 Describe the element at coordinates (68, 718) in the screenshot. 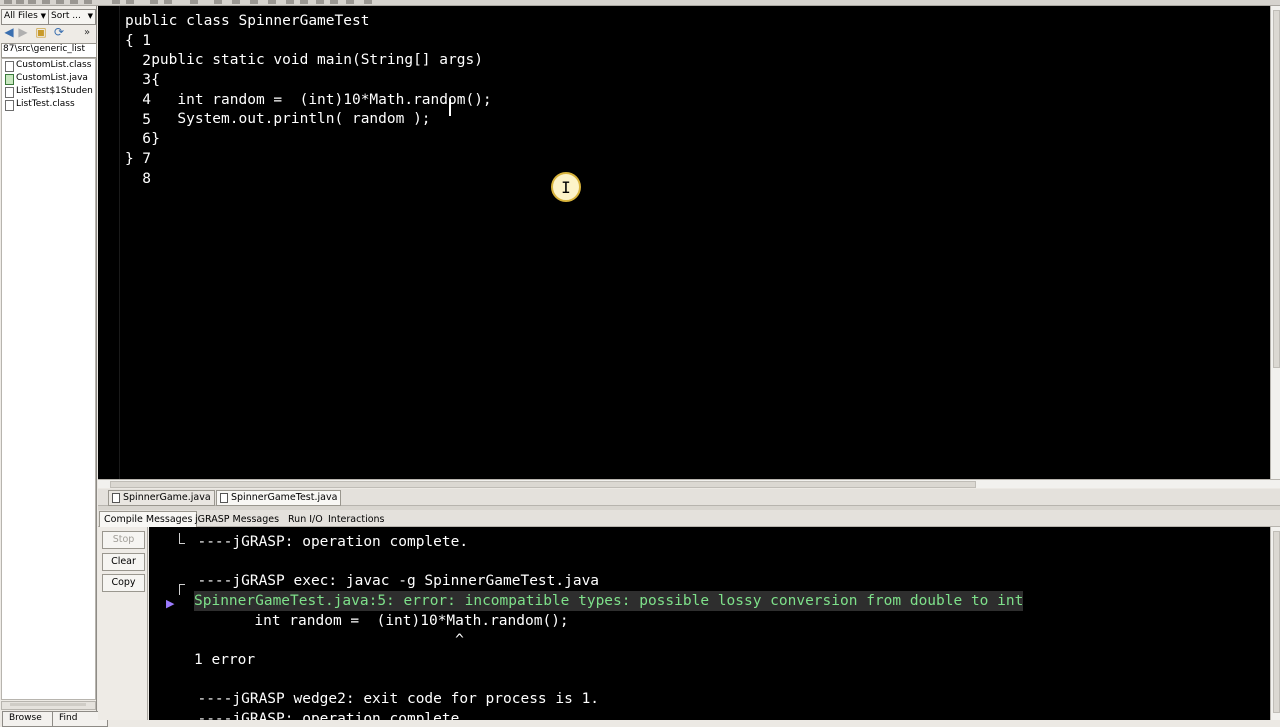

I see `find-button-label: Find` at that location.